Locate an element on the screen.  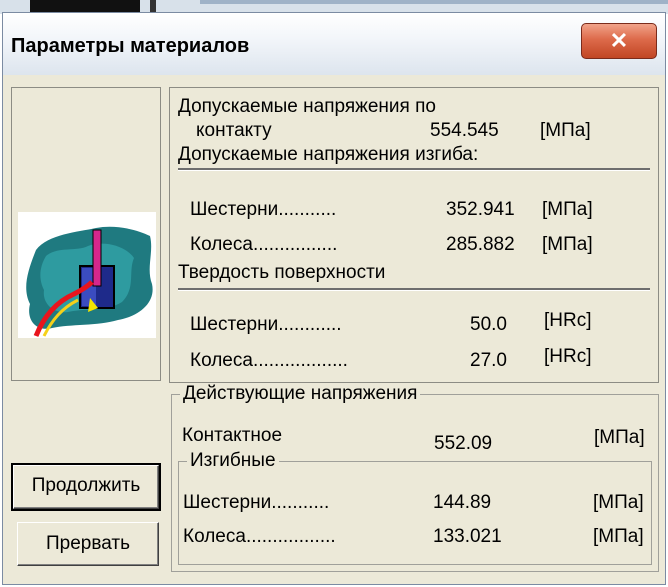
contact-stress-unit: [МПа] is located at coordinates (565, 130).